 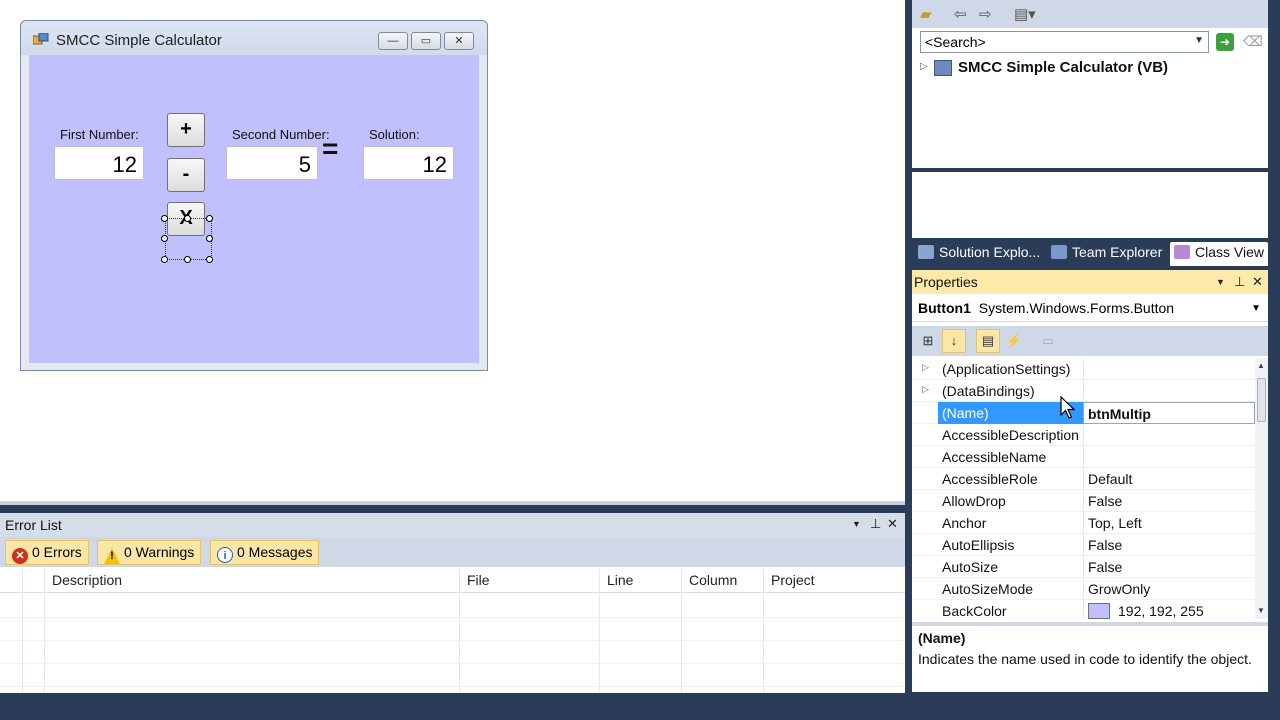 I want to click on warnings-filter-button: ! 0 Warnings, so click(x=149, y=552).